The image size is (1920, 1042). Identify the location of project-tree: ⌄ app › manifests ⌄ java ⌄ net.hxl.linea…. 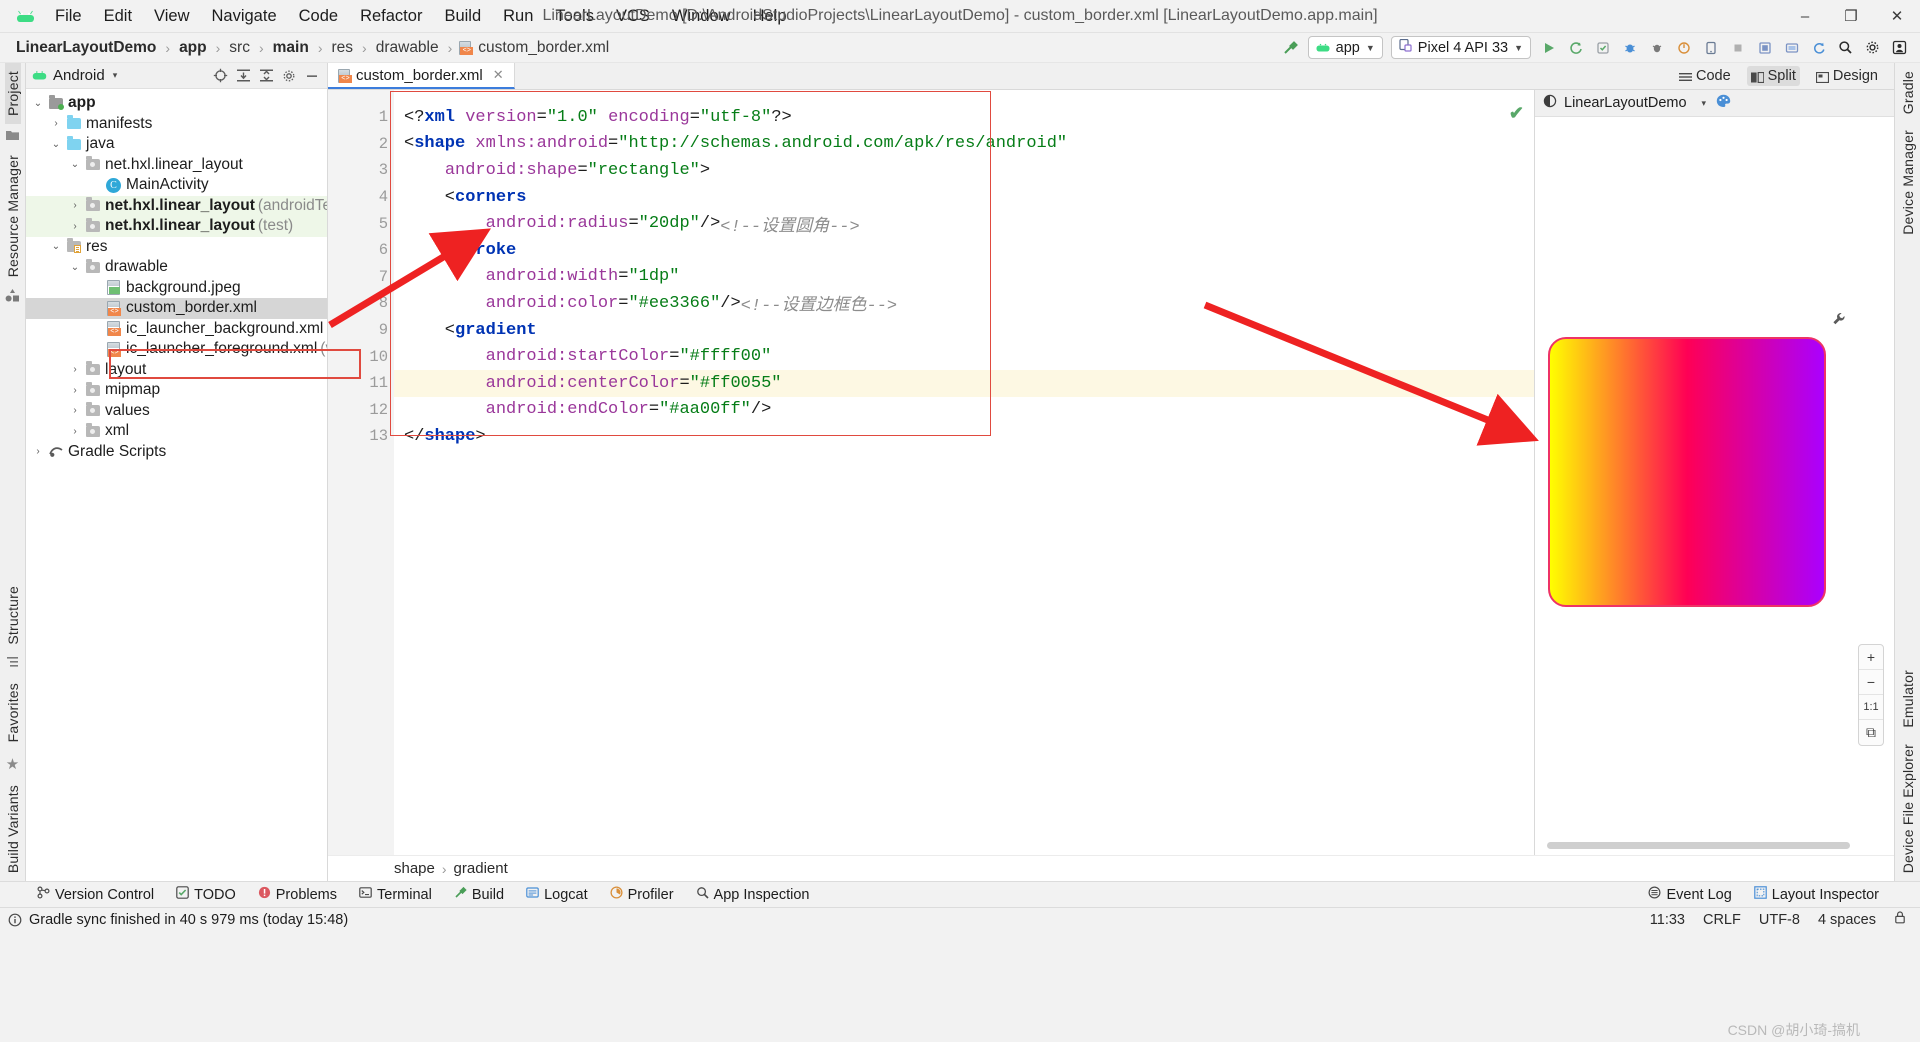
(176, 275).